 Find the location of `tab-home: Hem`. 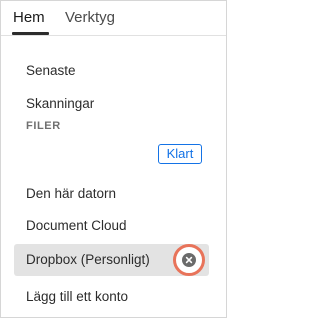

tab-home: Hem is located at coordinates (29, 18).